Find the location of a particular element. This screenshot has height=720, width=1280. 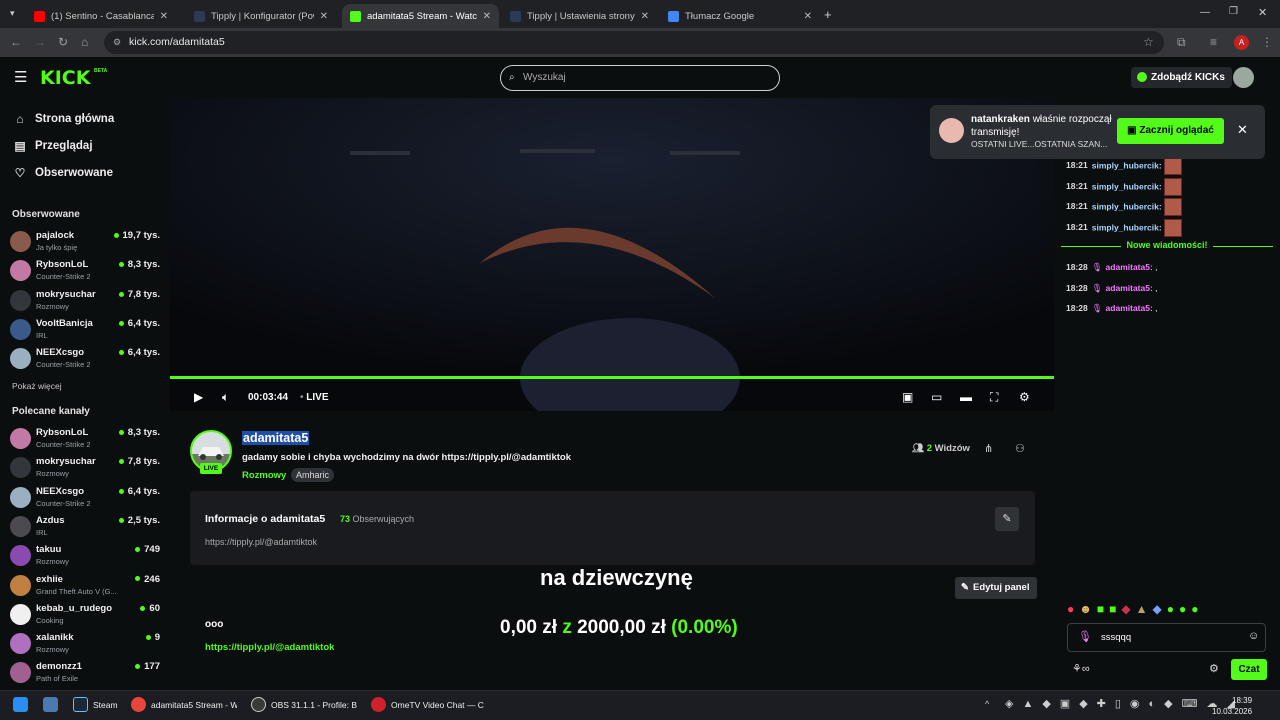

taskbar-steam: Steam is located at coordinates (105, 705).